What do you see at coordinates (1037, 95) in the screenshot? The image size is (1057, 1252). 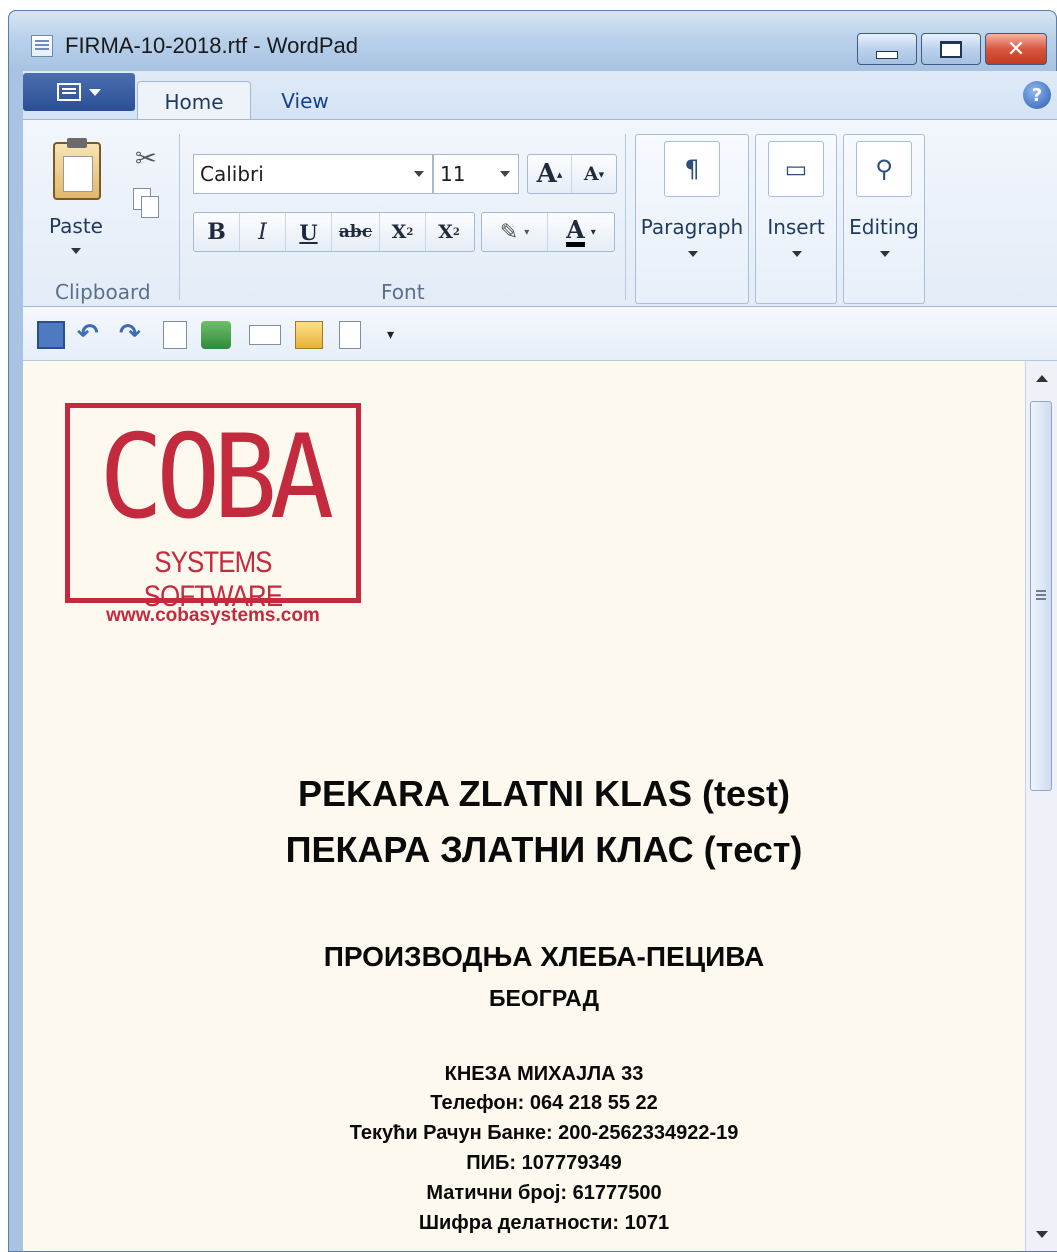 I see `help-icon: ?` at bounding box center [1037, 95].